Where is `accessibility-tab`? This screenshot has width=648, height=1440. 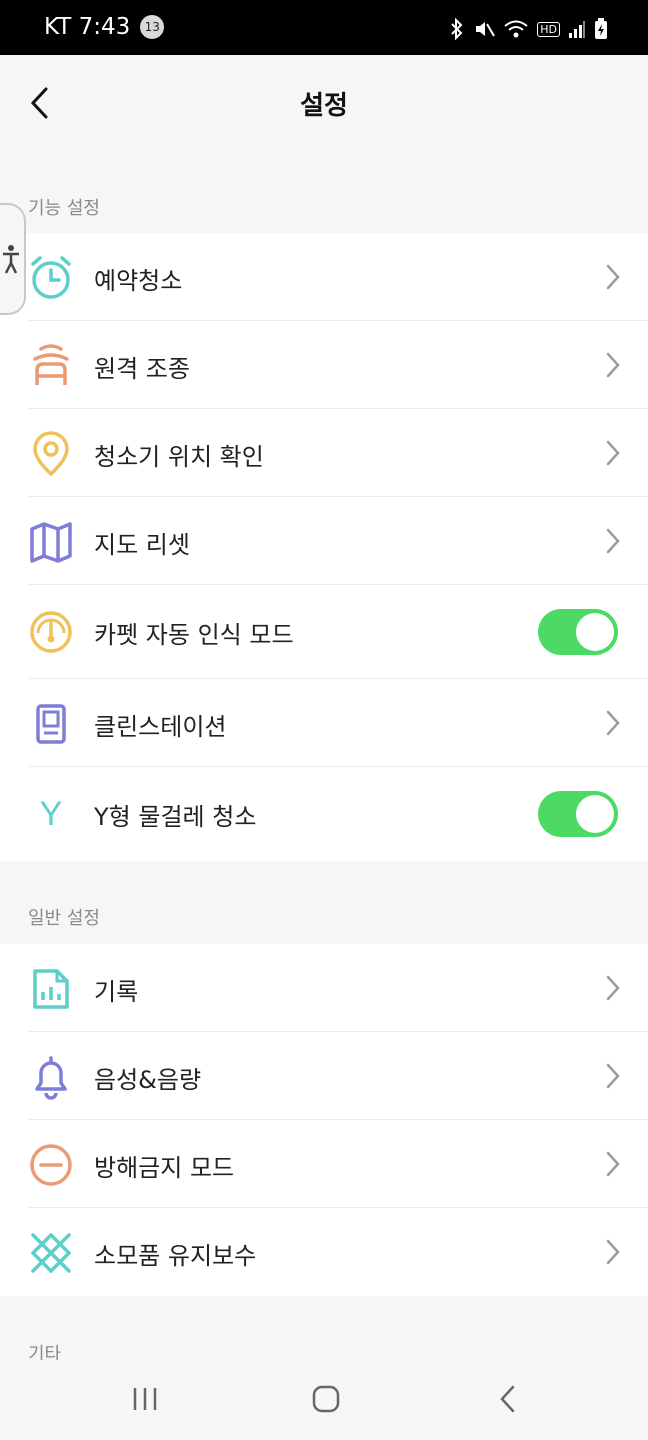 accessibility-tab is located at coordinates (13, 259).